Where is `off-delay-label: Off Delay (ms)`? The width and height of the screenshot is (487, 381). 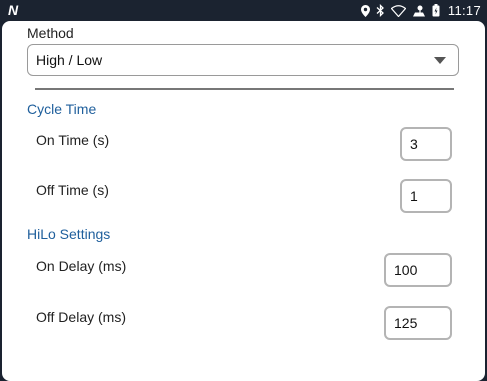 off-delay-label: Off Delay (ms) is located at coordinates (81, 317).